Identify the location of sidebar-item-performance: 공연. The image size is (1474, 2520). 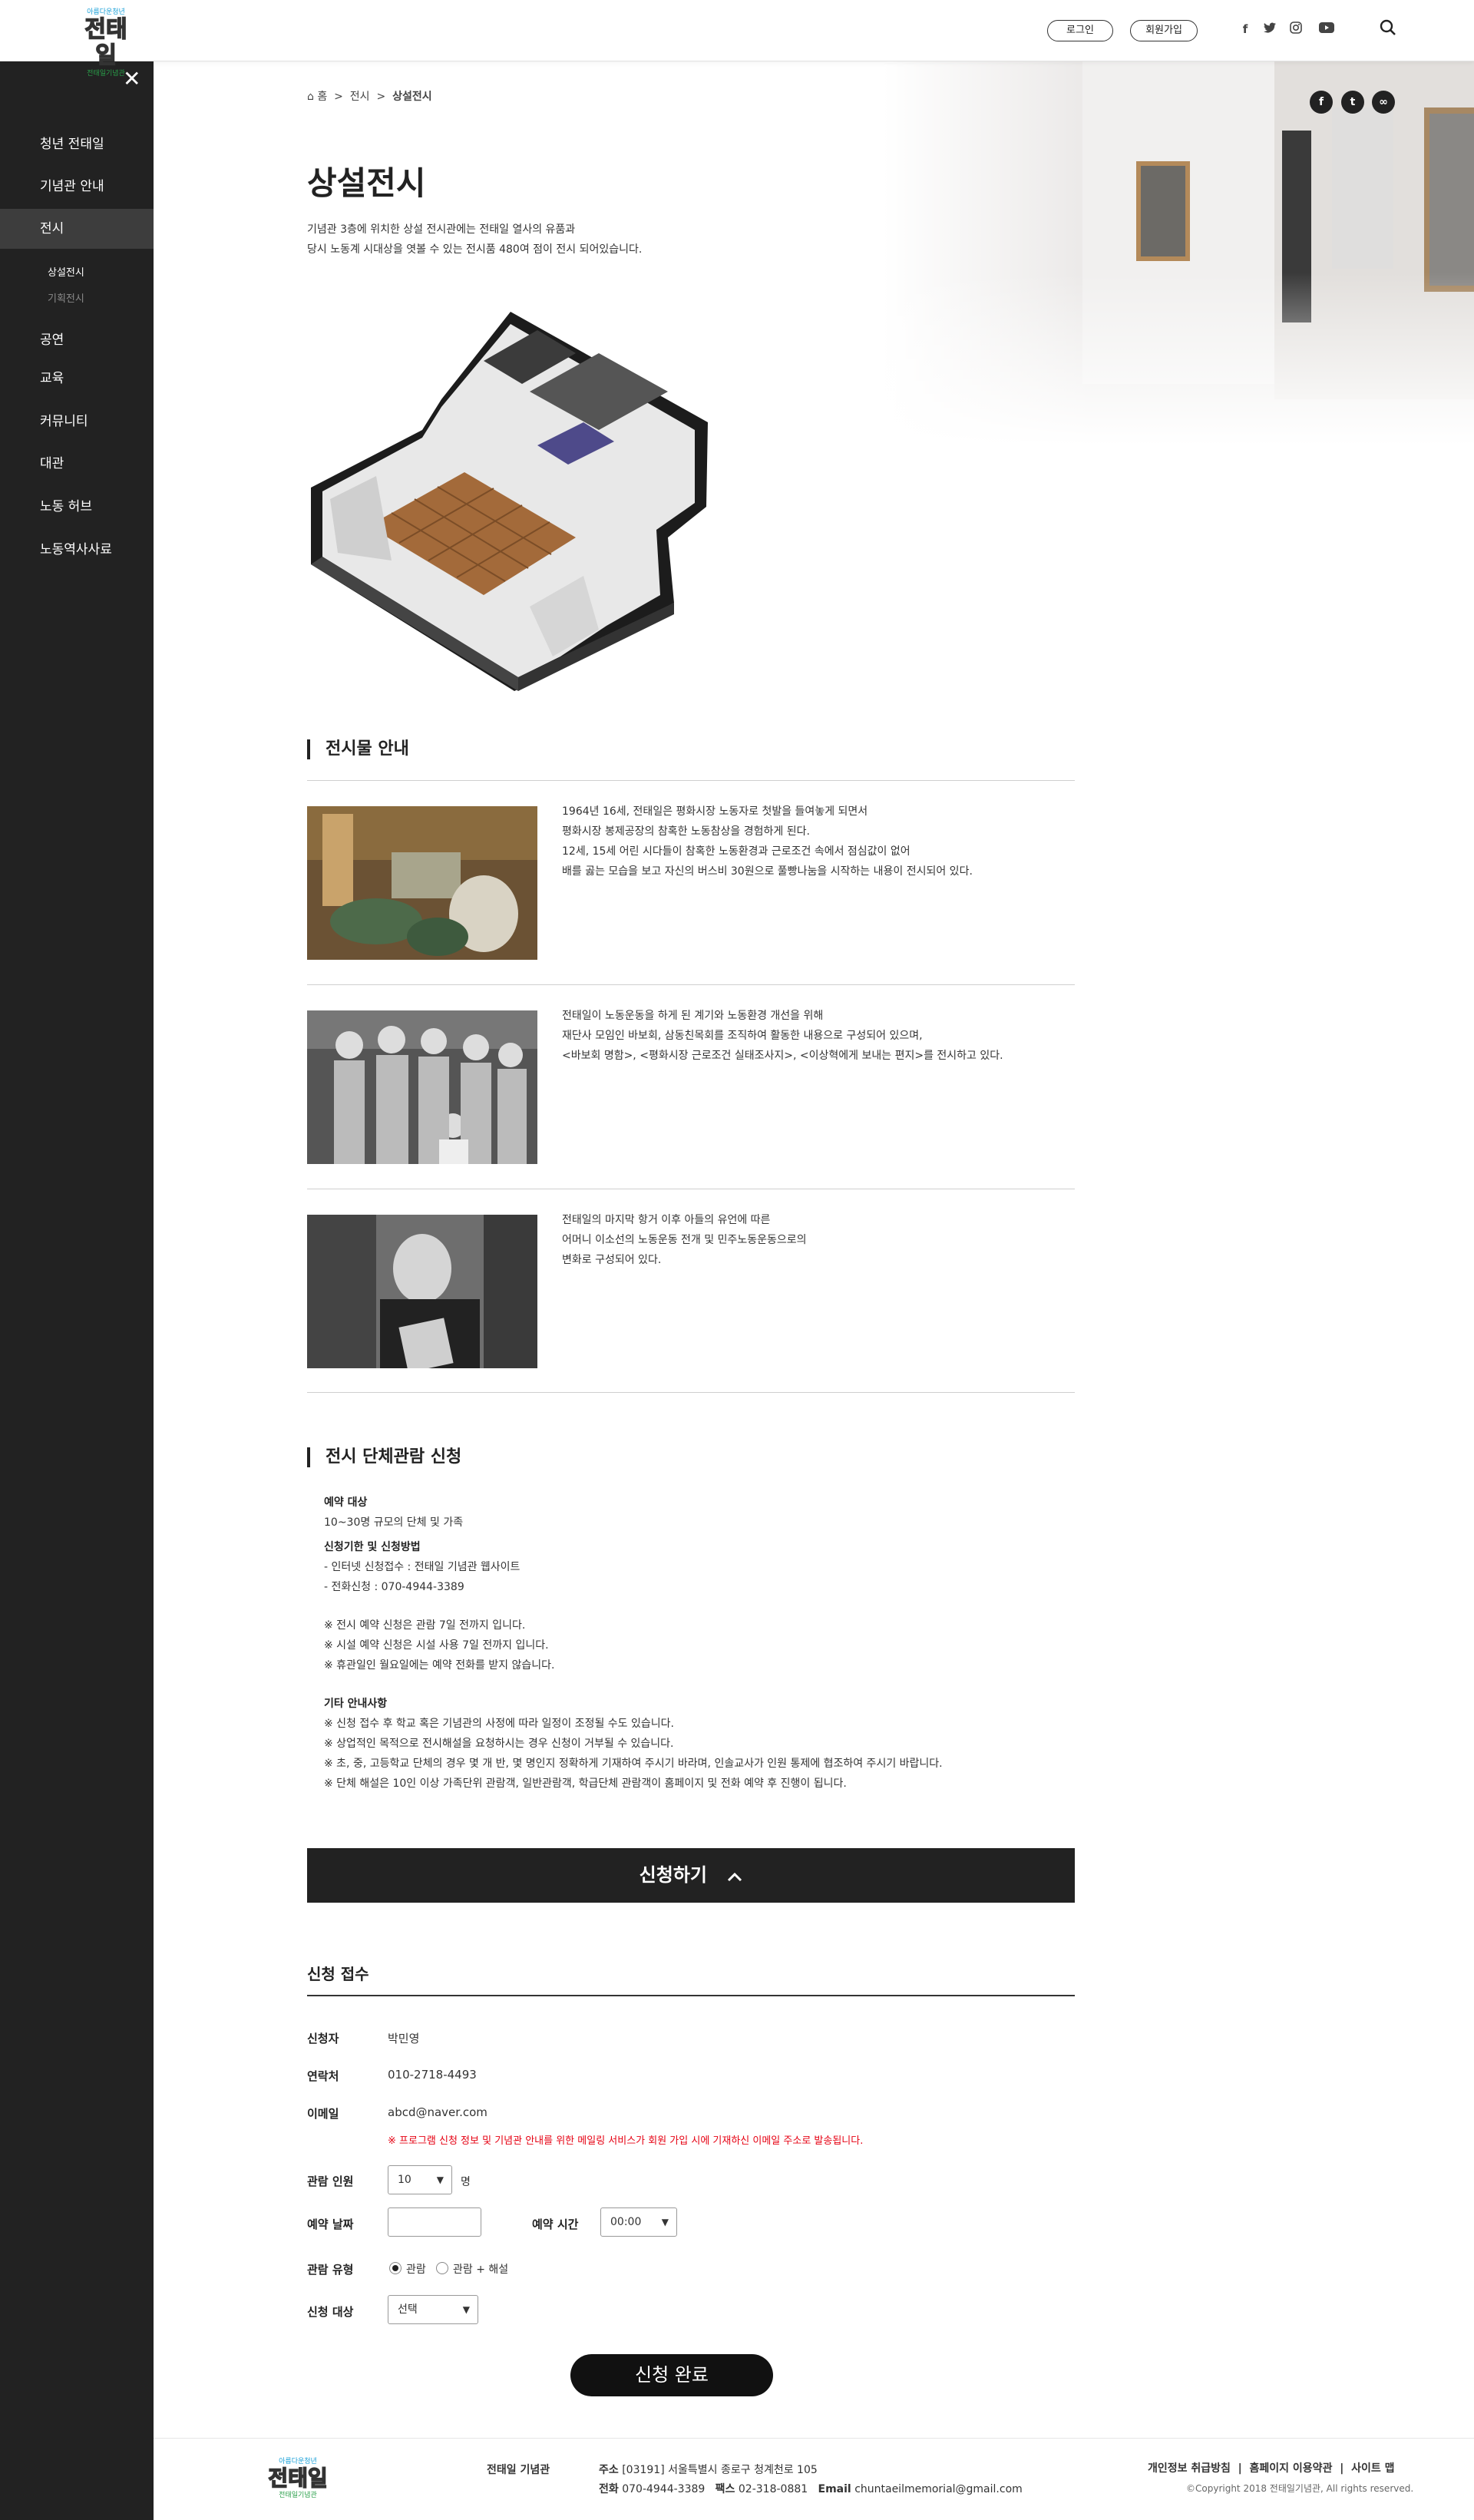
(77, 340).